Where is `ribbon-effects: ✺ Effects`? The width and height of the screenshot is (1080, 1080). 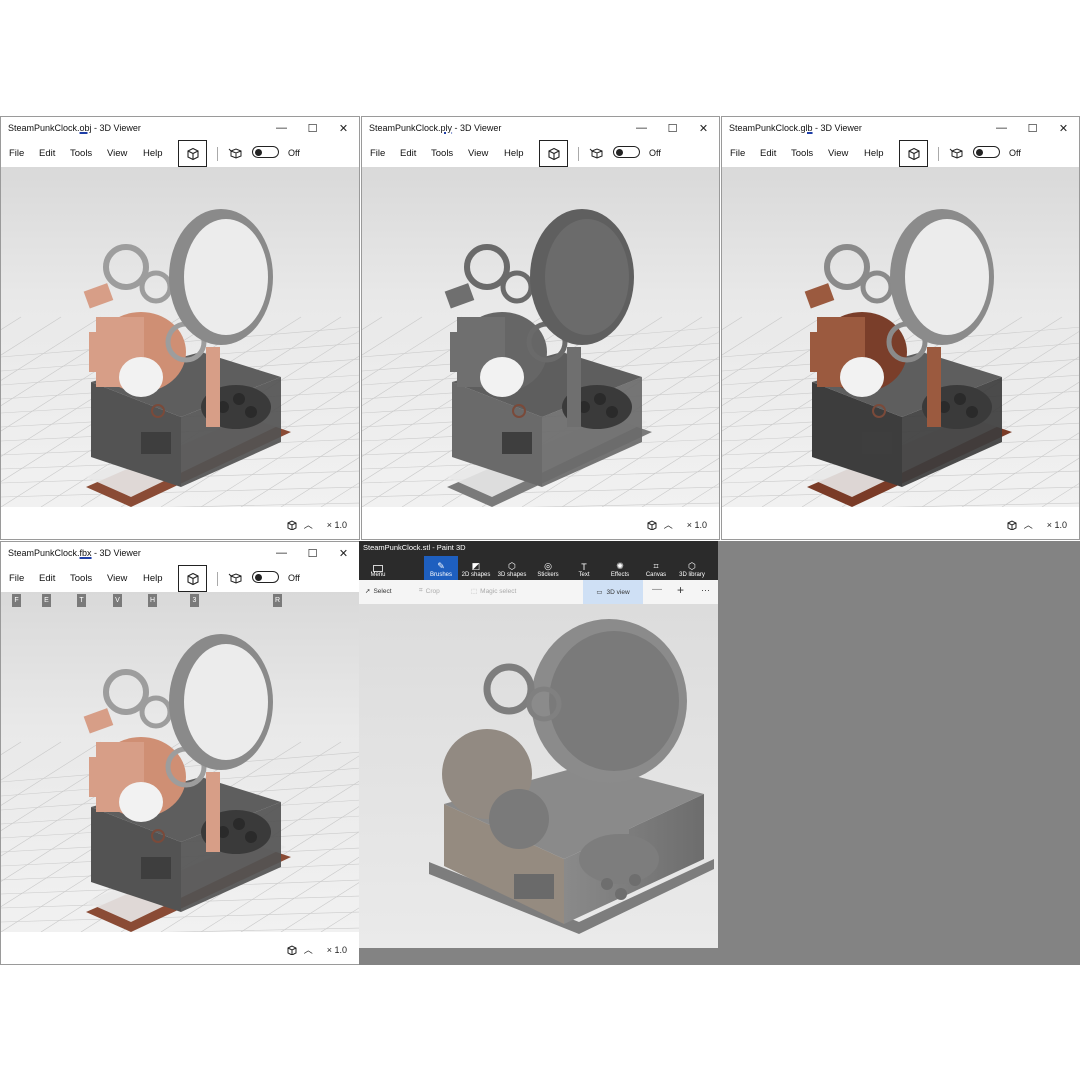
ribbon-effects: ✺ Effects is located at coordinates (620, 568).